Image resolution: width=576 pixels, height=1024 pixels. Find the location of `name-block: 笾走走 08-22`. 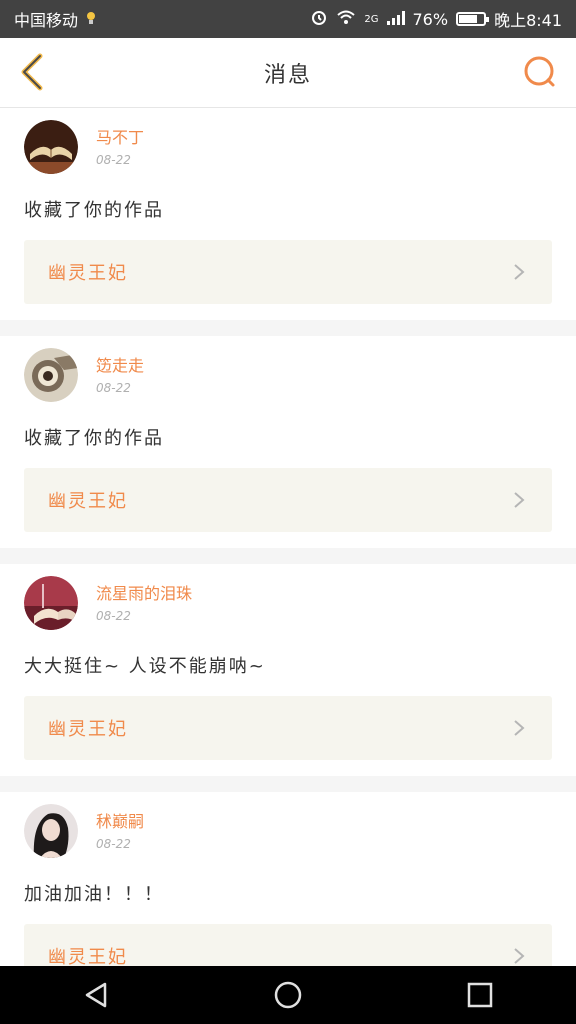

name-block: 笾走走 08-22 is located at coordinates (120, 375).